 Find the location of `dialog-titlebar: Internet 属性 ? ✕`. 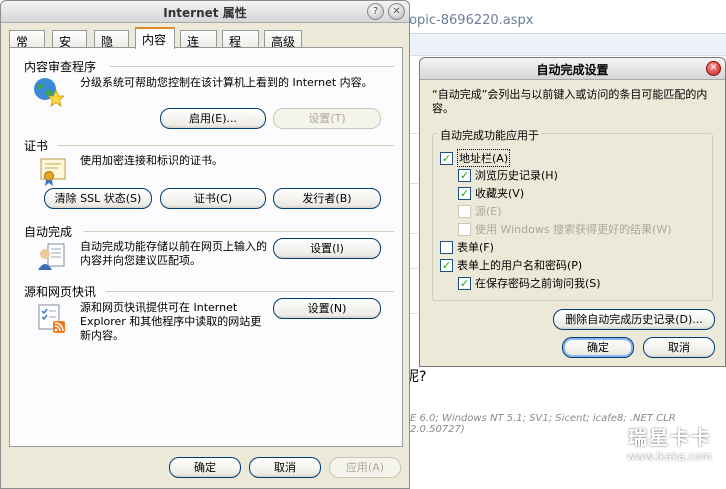

dialog-titlebar: Internet 属性 ? ✕ is located at coordinates (205, 12).